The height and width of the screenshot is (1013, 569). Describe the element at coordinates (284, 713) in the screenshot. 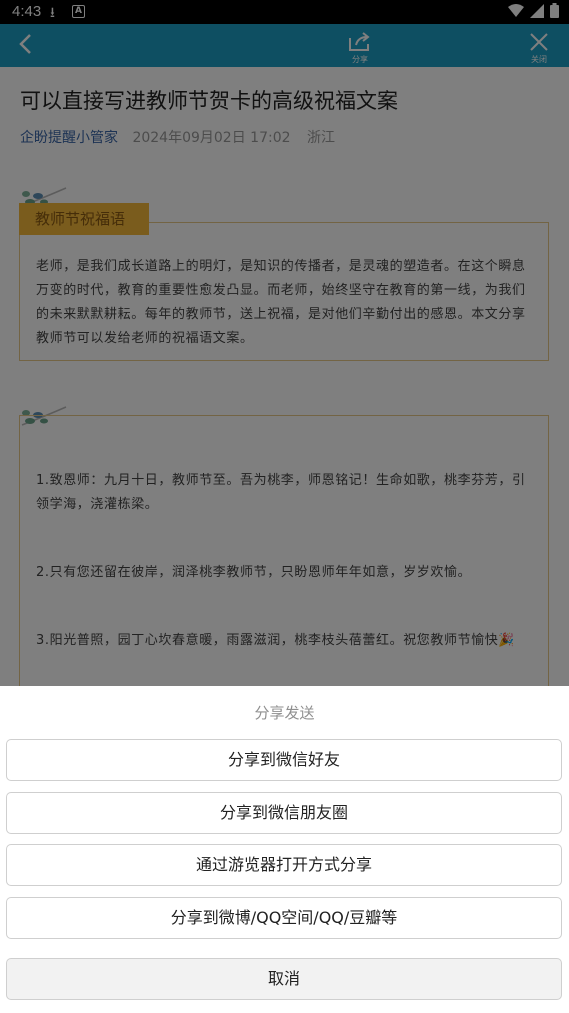

I see `share-sheet-title: 分享发送` at that location.